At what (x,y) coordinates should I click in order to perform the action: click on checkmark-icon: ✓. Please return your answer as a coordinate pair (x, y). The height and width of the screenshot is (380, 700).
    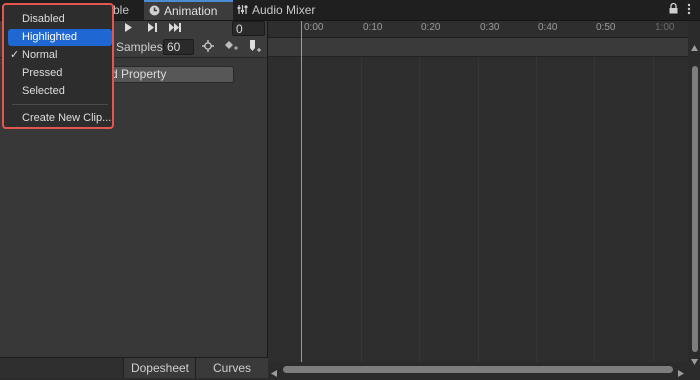
    Looking at the image, I should click on (15, 55).